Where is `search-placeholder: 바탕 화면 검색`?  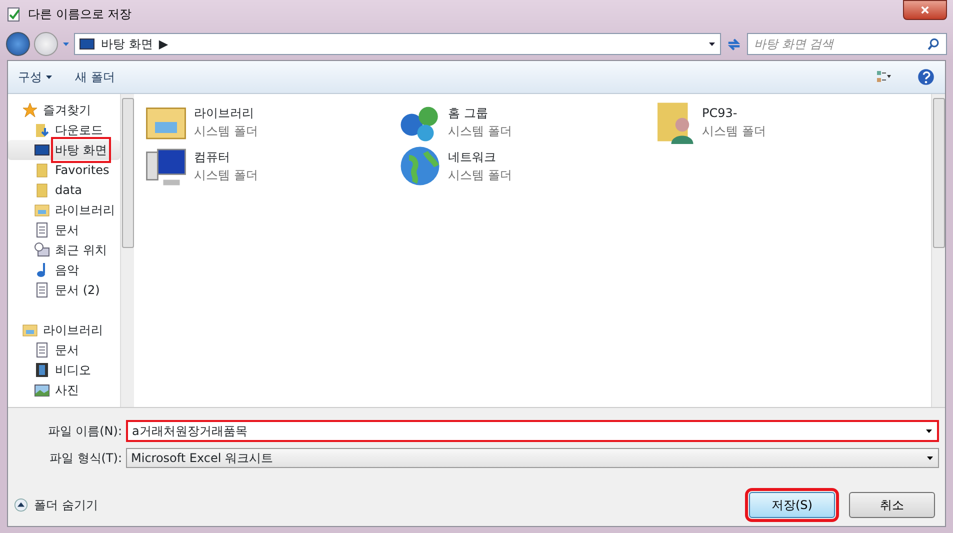 search-placeholder: 바탕 화면 검색 is located at coordinates (794, 44).